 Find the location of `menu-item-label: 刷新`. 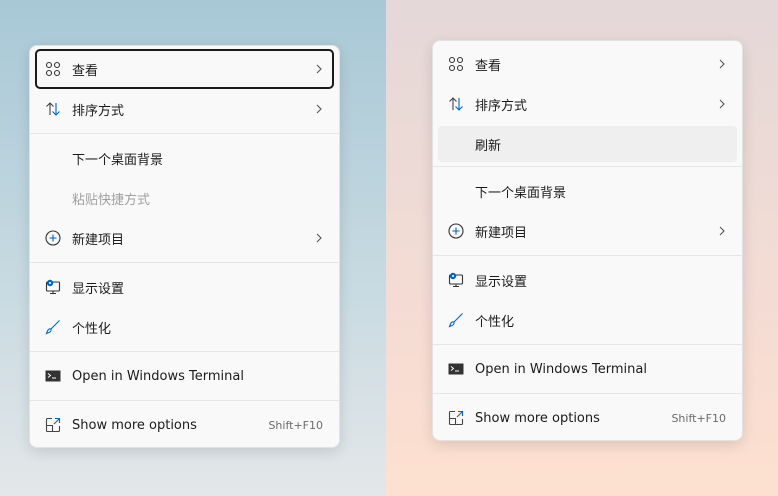

menu-item-label: 刷新 is located at coordinates (488, 146).